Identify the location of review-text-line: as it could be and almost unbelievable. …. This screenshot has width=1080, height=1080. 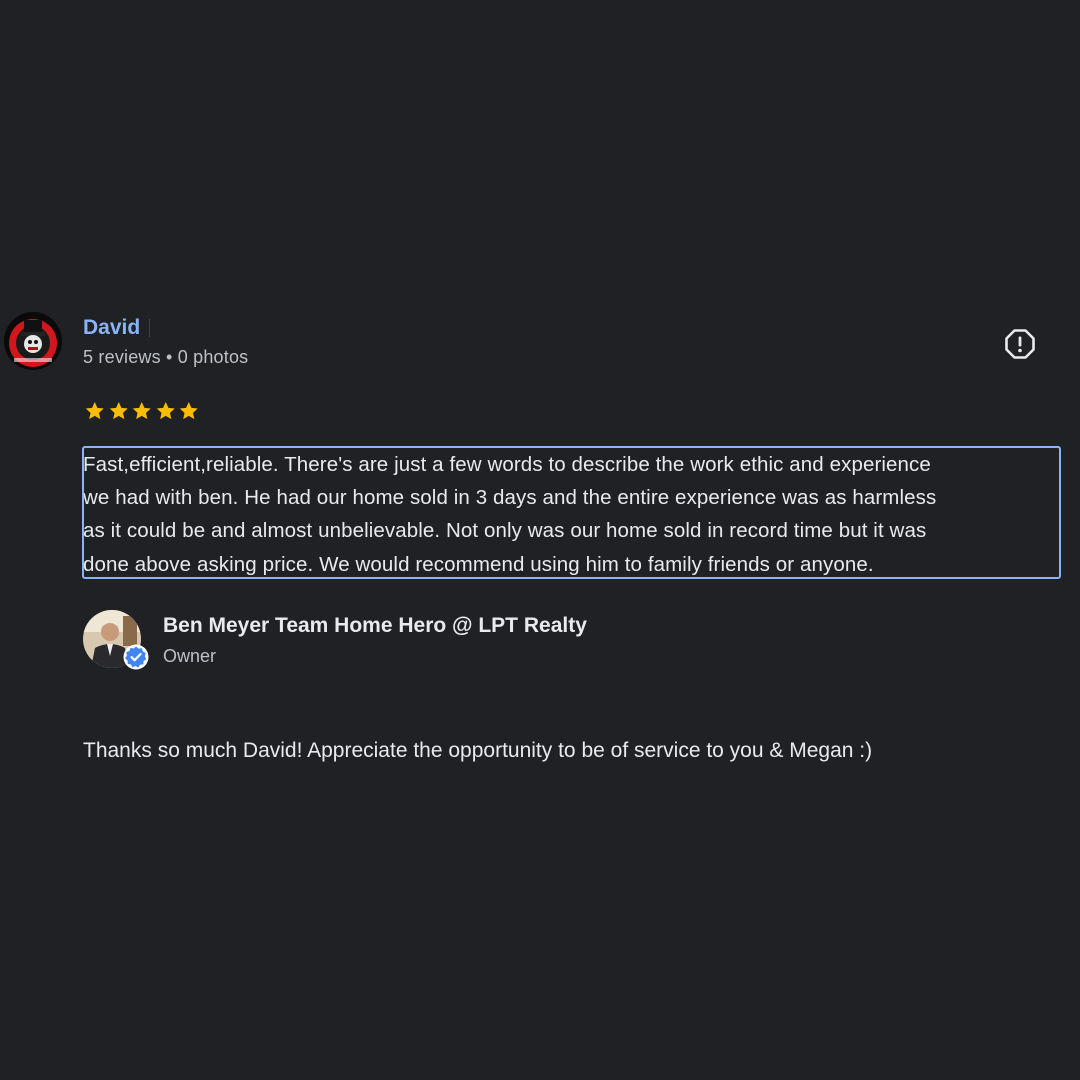
(505, 531).